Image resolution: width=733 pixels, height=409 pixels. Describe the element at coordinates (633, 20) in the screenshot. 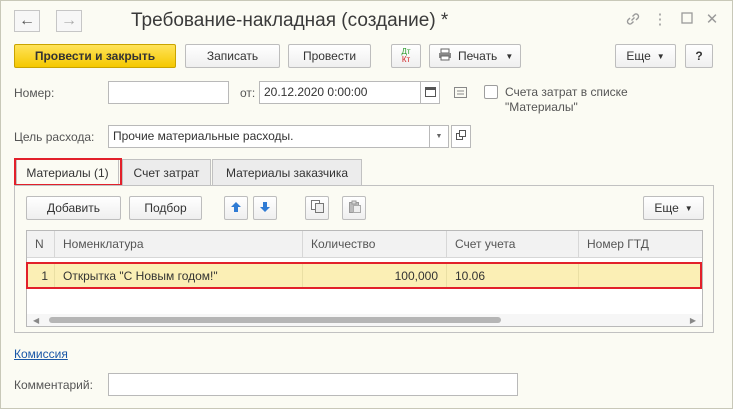

I see `link-icon` at that location.